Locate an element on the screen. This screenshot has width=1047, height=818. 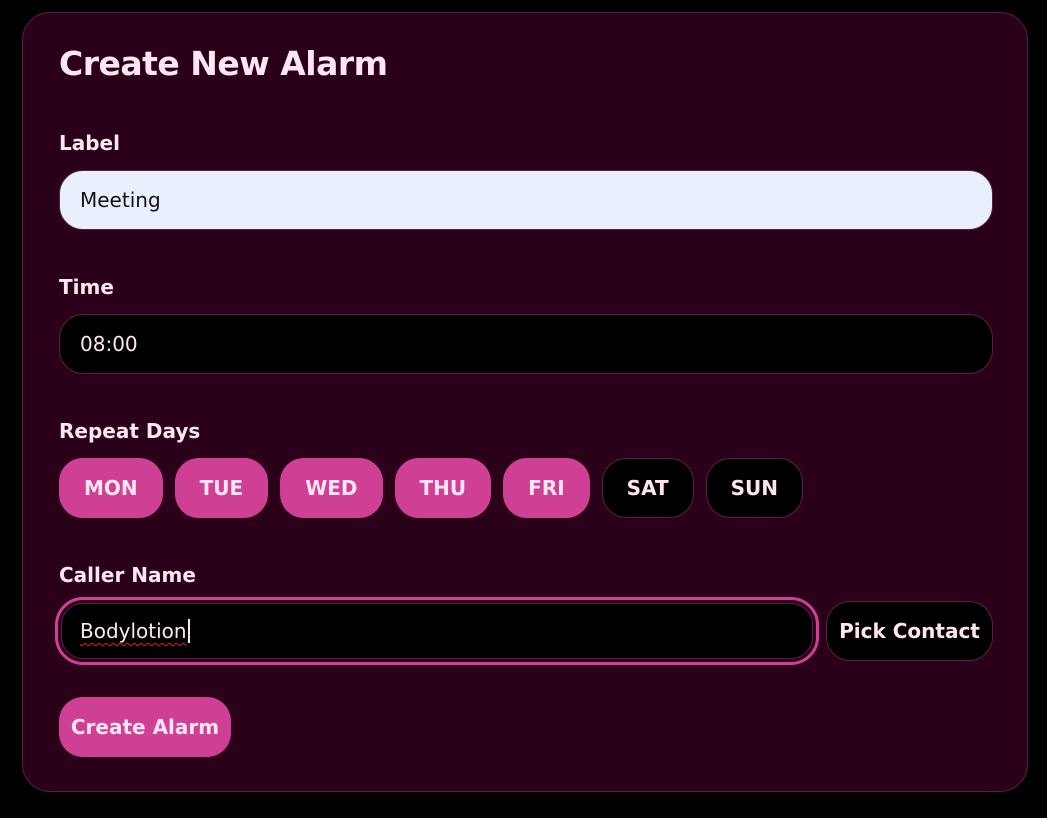
time-field-label: Time is located at coordinates (86, 287).